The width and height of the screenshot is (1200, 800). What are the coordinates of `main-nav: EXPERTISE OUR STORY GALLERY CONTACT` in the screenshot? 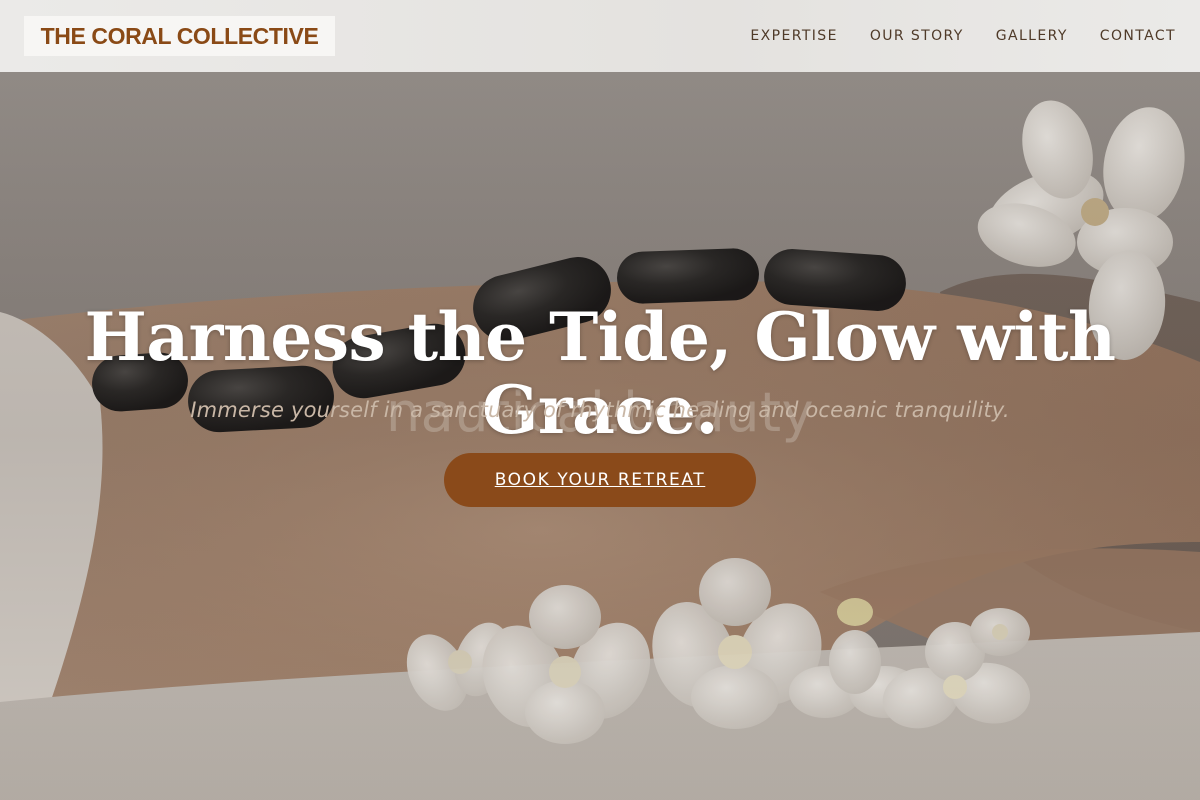 It's located at (963, 36).